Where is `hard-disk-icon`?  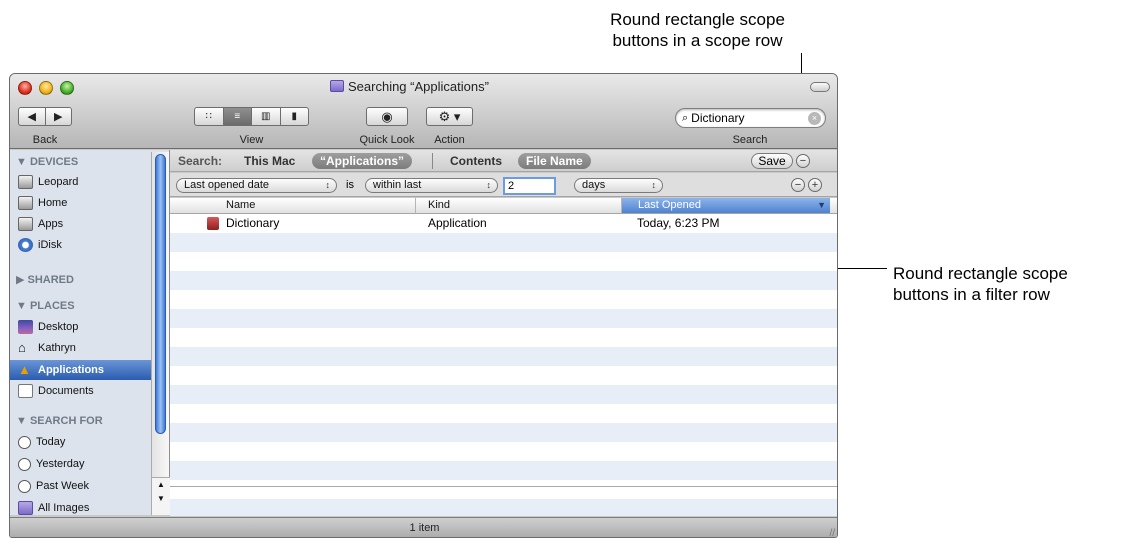 hard-disk-icon is located at coordinates (25, 224).